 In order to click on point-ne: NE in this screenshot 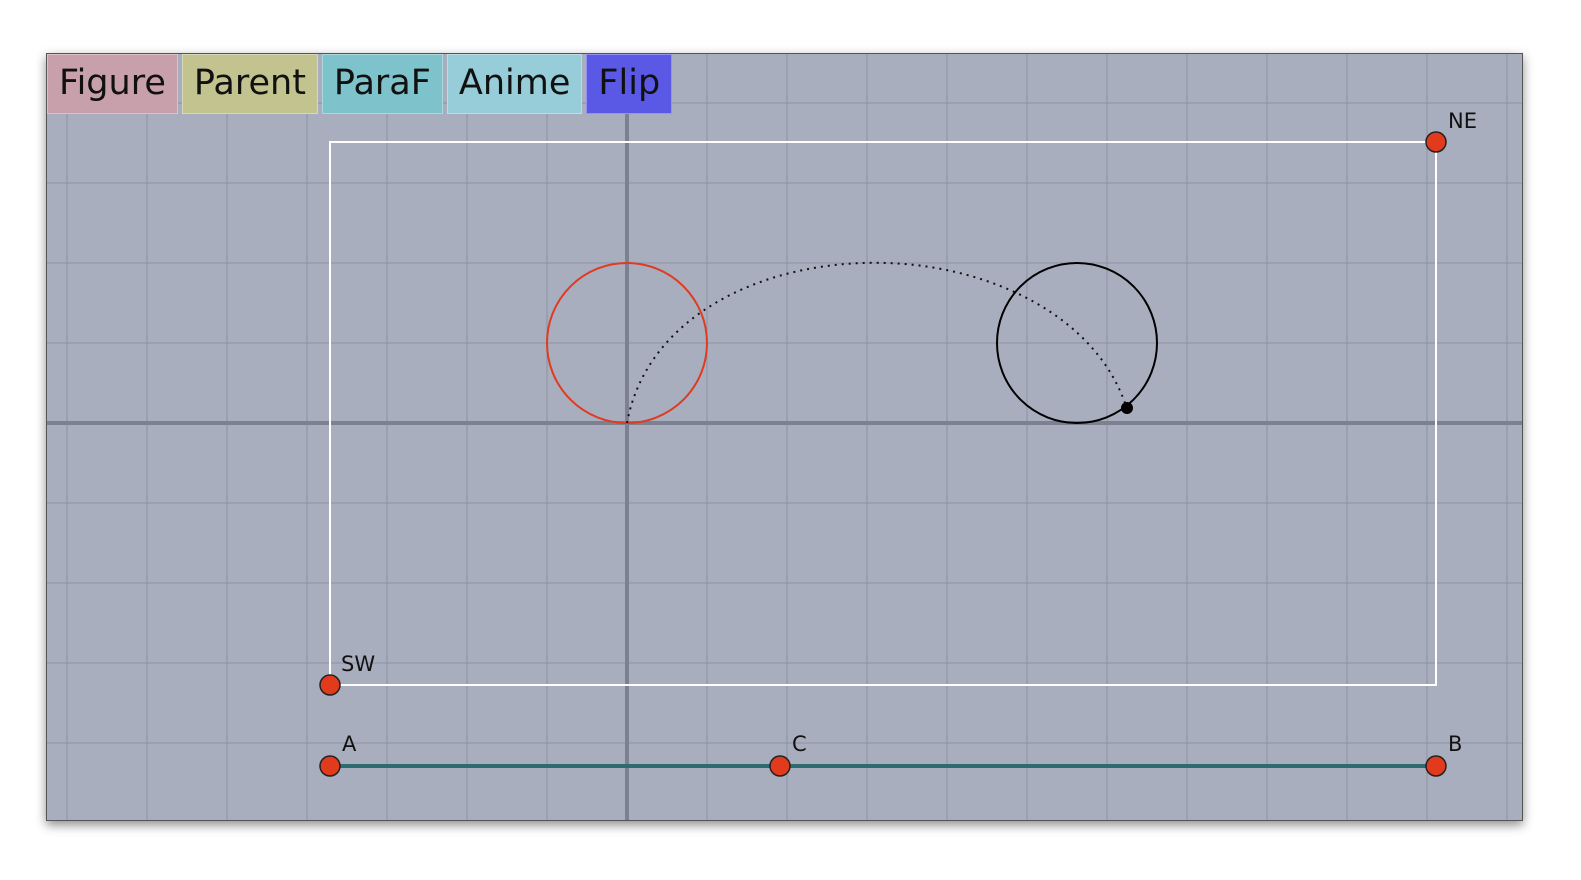, I will do `click(1451, 131)`.